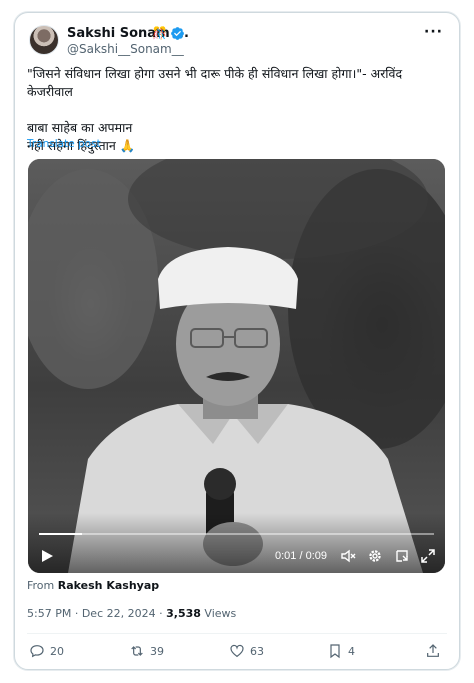 Image resolution: width=474 pixels, height=683 pixels. I want to click on post-metadata: 5:57 PM · Dec 22, 2024 · 3,538 Views, so click(132, 613).